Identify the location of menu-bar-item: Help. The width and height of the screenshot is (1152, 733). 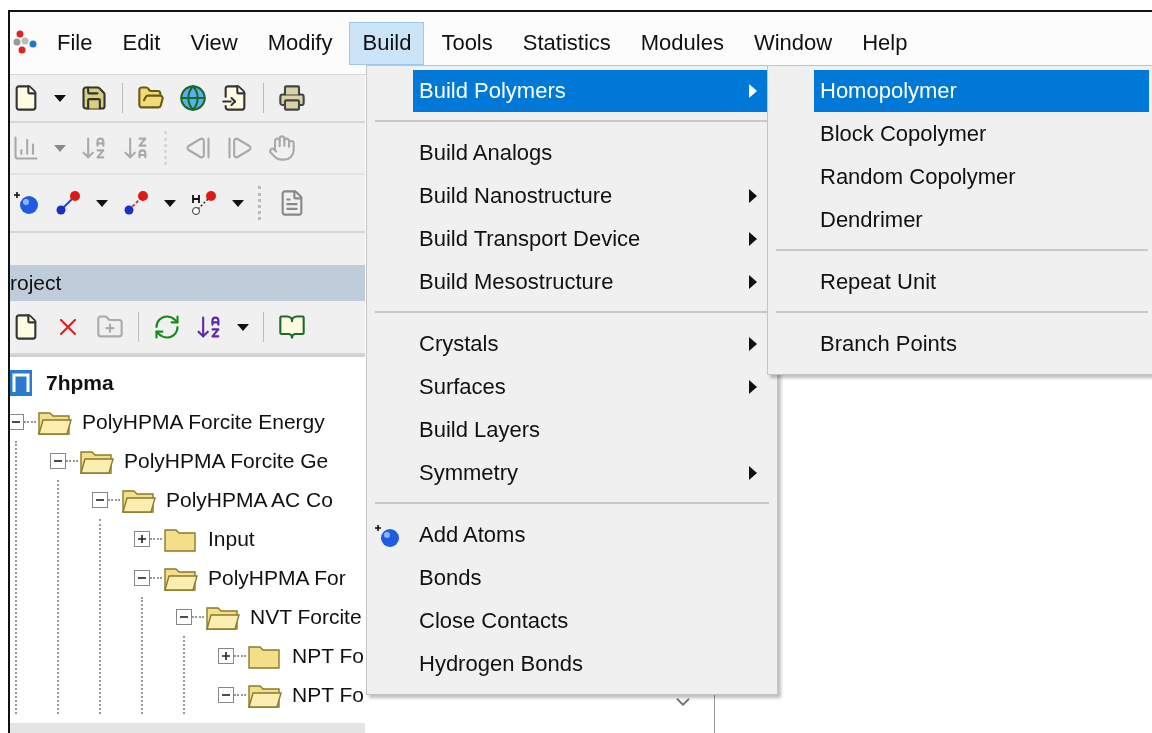
(885, 43).